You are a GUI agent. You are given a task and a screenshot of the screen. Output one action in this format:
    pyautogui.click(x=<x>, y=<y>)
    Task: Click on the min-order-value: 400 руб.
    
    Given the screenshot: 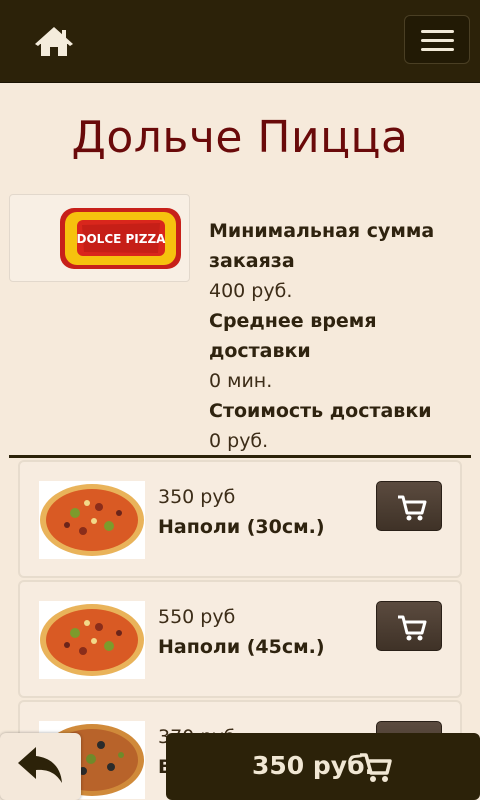 What is the action you would take?
    pyautogui.click(x=251, y=291)
    